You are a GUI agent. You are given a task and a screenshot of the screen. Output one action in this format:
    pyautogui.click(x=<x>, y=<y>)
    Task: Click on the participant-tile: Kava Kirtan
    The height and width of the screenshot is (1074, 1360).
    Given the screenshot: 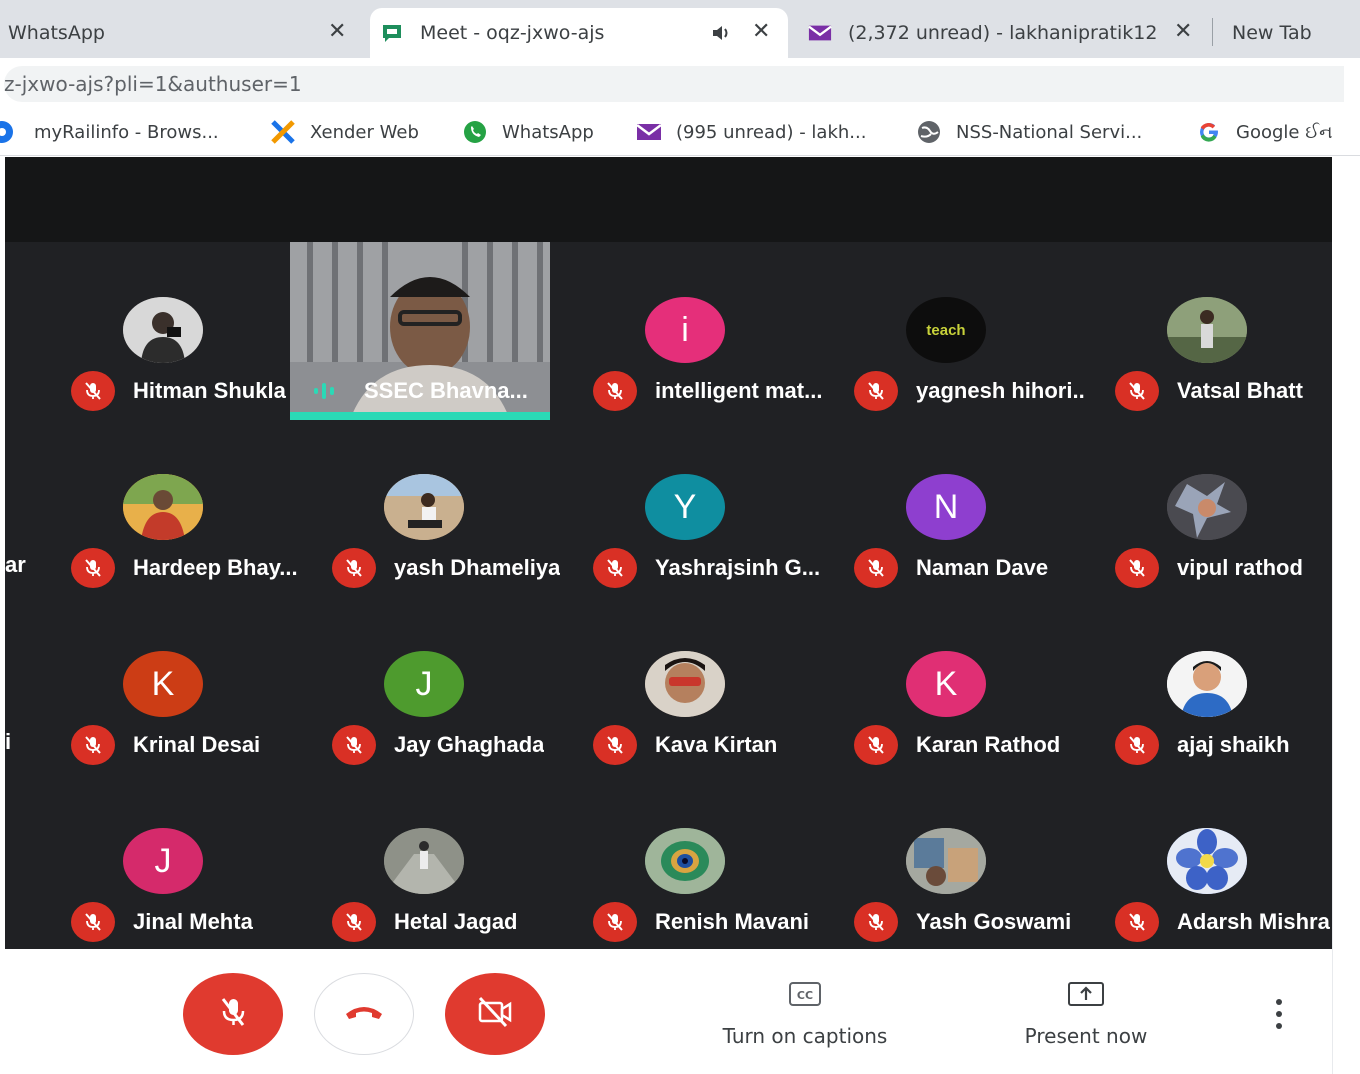 What is the action you would take?
    pyautogui.click(x=685, y=684)
    